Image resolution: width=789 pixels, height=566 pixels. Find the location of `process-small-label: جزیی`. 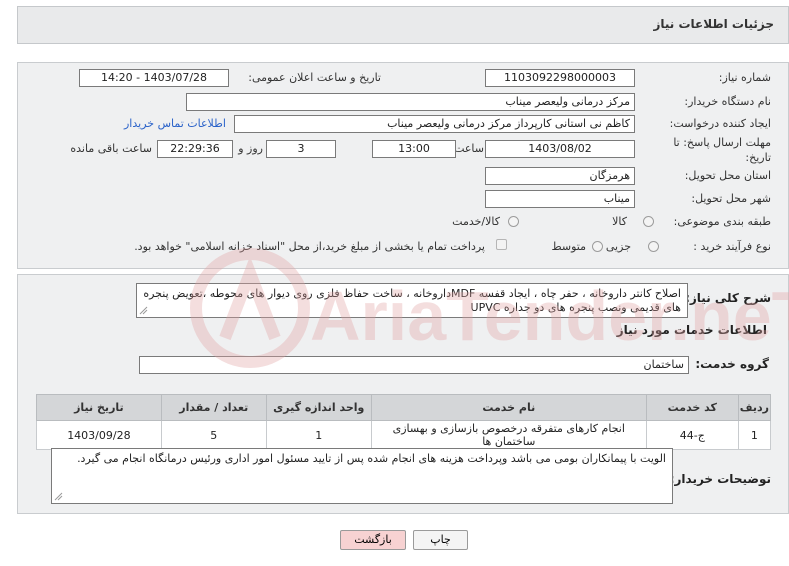

process-small-label: جزیی is located at coordinates (618, 246).